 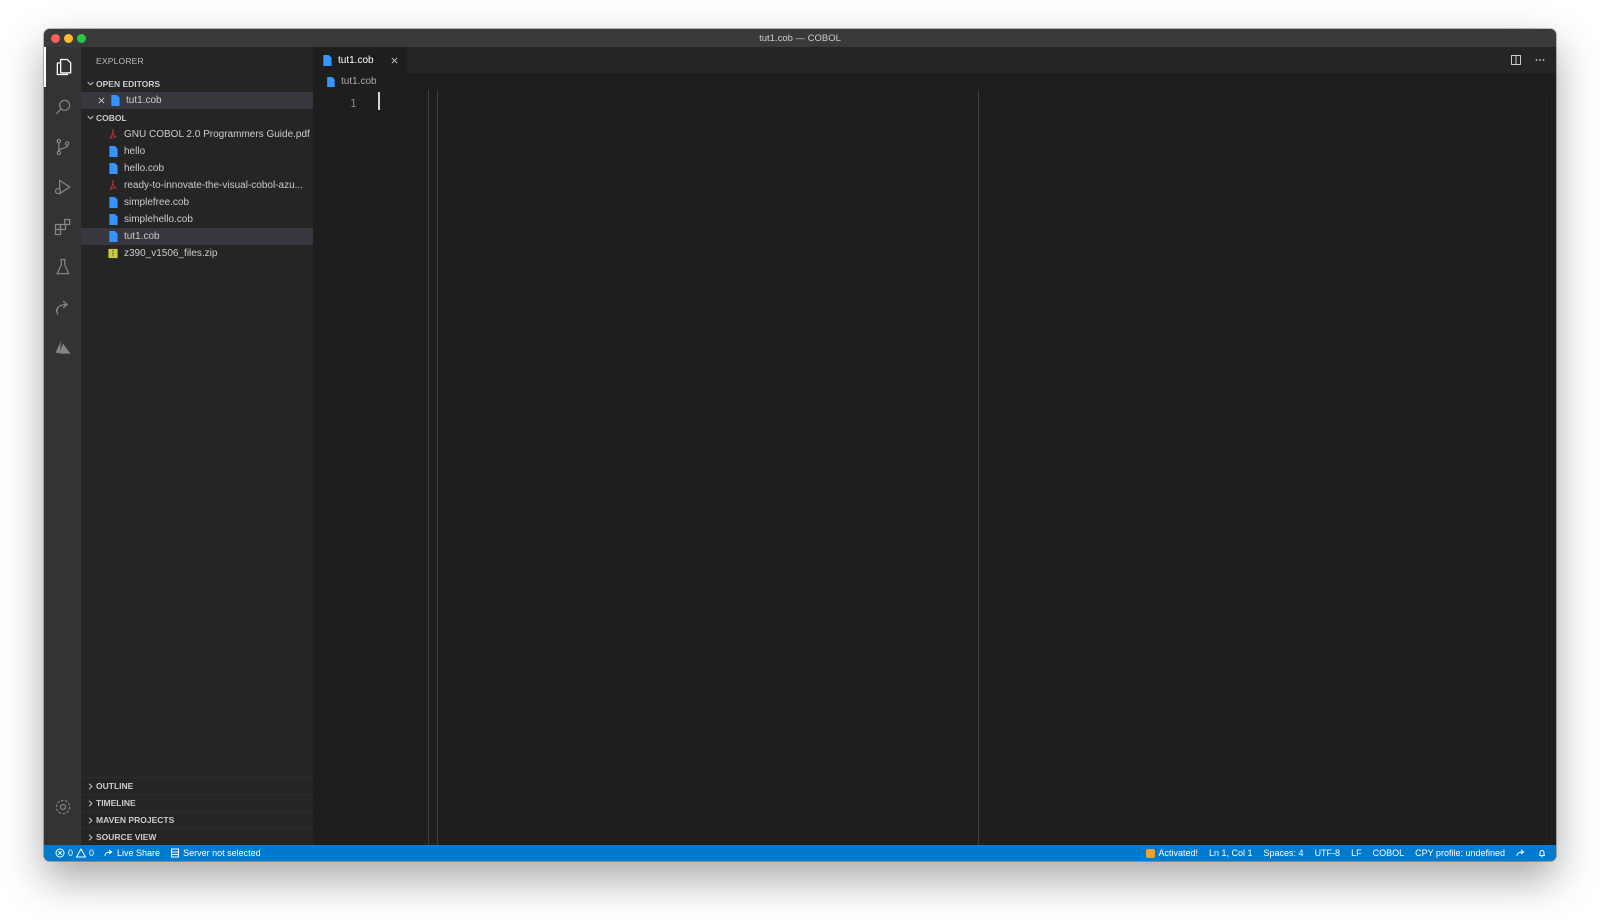 I want to click on search-activity, so click(x=62, y=107).